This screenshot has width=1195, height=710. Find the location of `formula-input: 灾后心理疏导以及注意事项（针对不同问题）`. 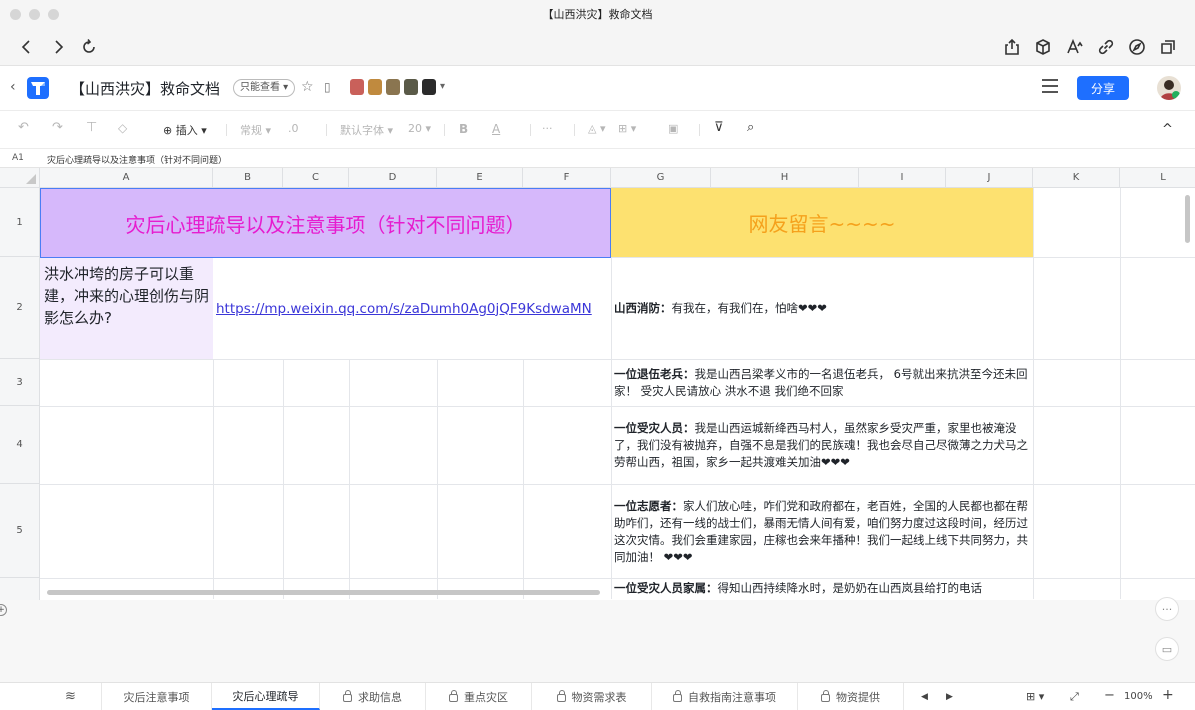

formula-input: 灾后心理疏导以及注意事项（针对不同问题） is located at coordinates (137, 159).